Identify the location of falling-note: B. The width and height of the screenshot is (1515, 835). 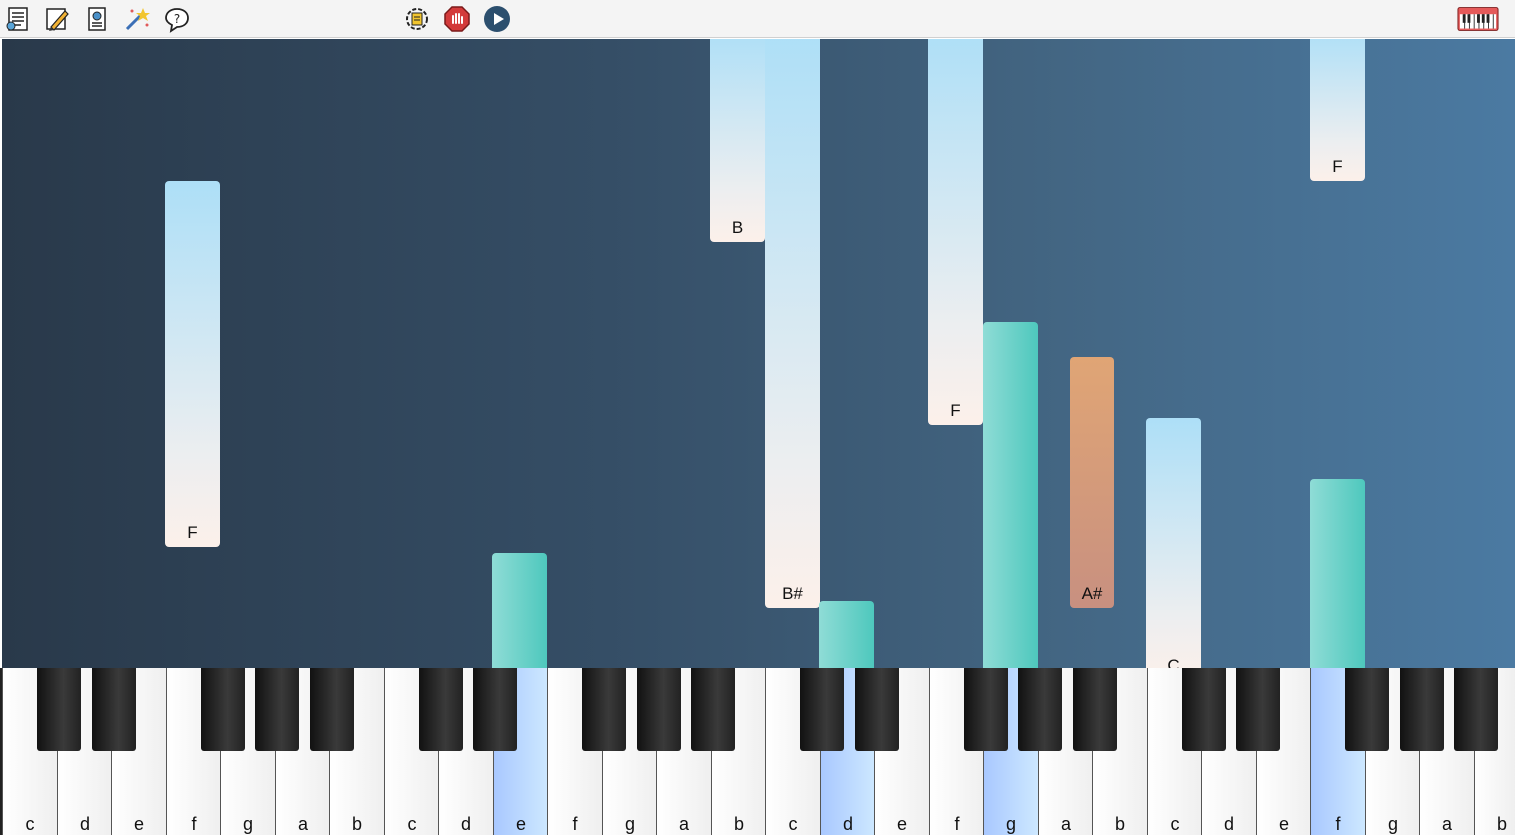
(737, 140).